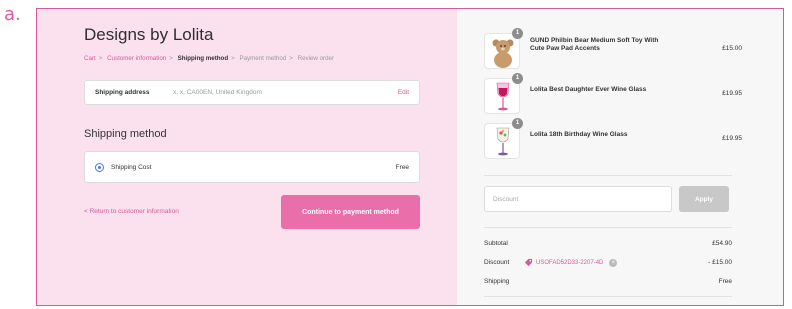  What do you see at coordinates (203, 58) in the screenshot?
I see `breadcrumb-shipping-method: Shipping method` at bounding box center [203, 58].